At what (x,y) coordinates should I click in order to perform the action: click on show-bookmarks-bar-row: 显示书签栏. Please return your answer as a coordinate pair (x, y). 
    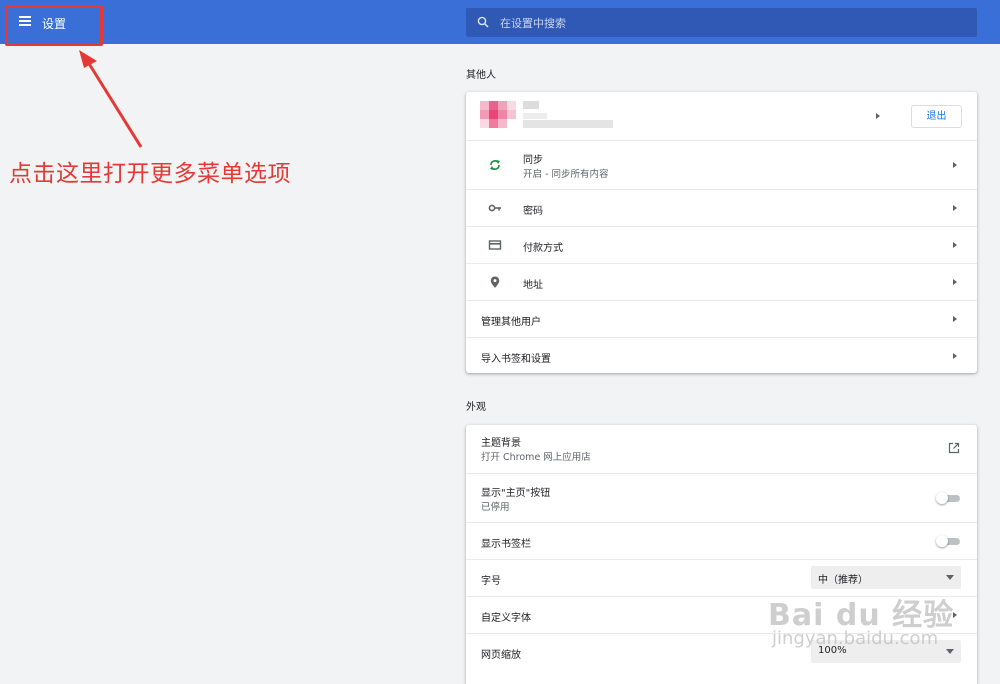
    Looking at the image, I should click on (721, 540).